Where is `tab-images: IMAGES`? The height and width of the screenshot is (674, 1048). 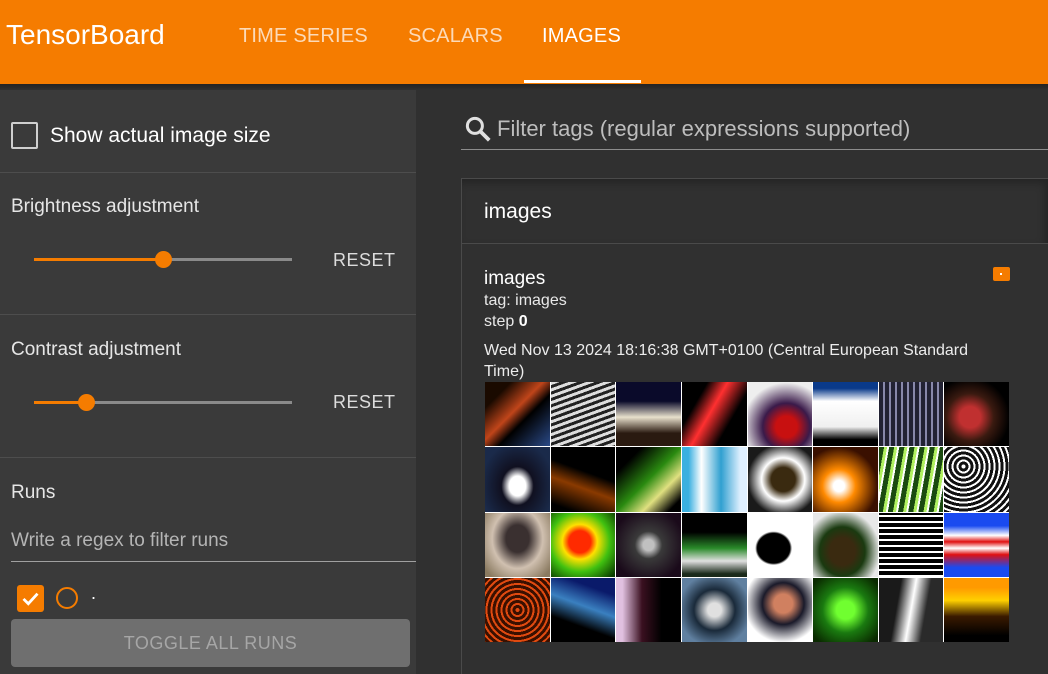 tab-images: IMAGES is located at coordinates (581, 36).